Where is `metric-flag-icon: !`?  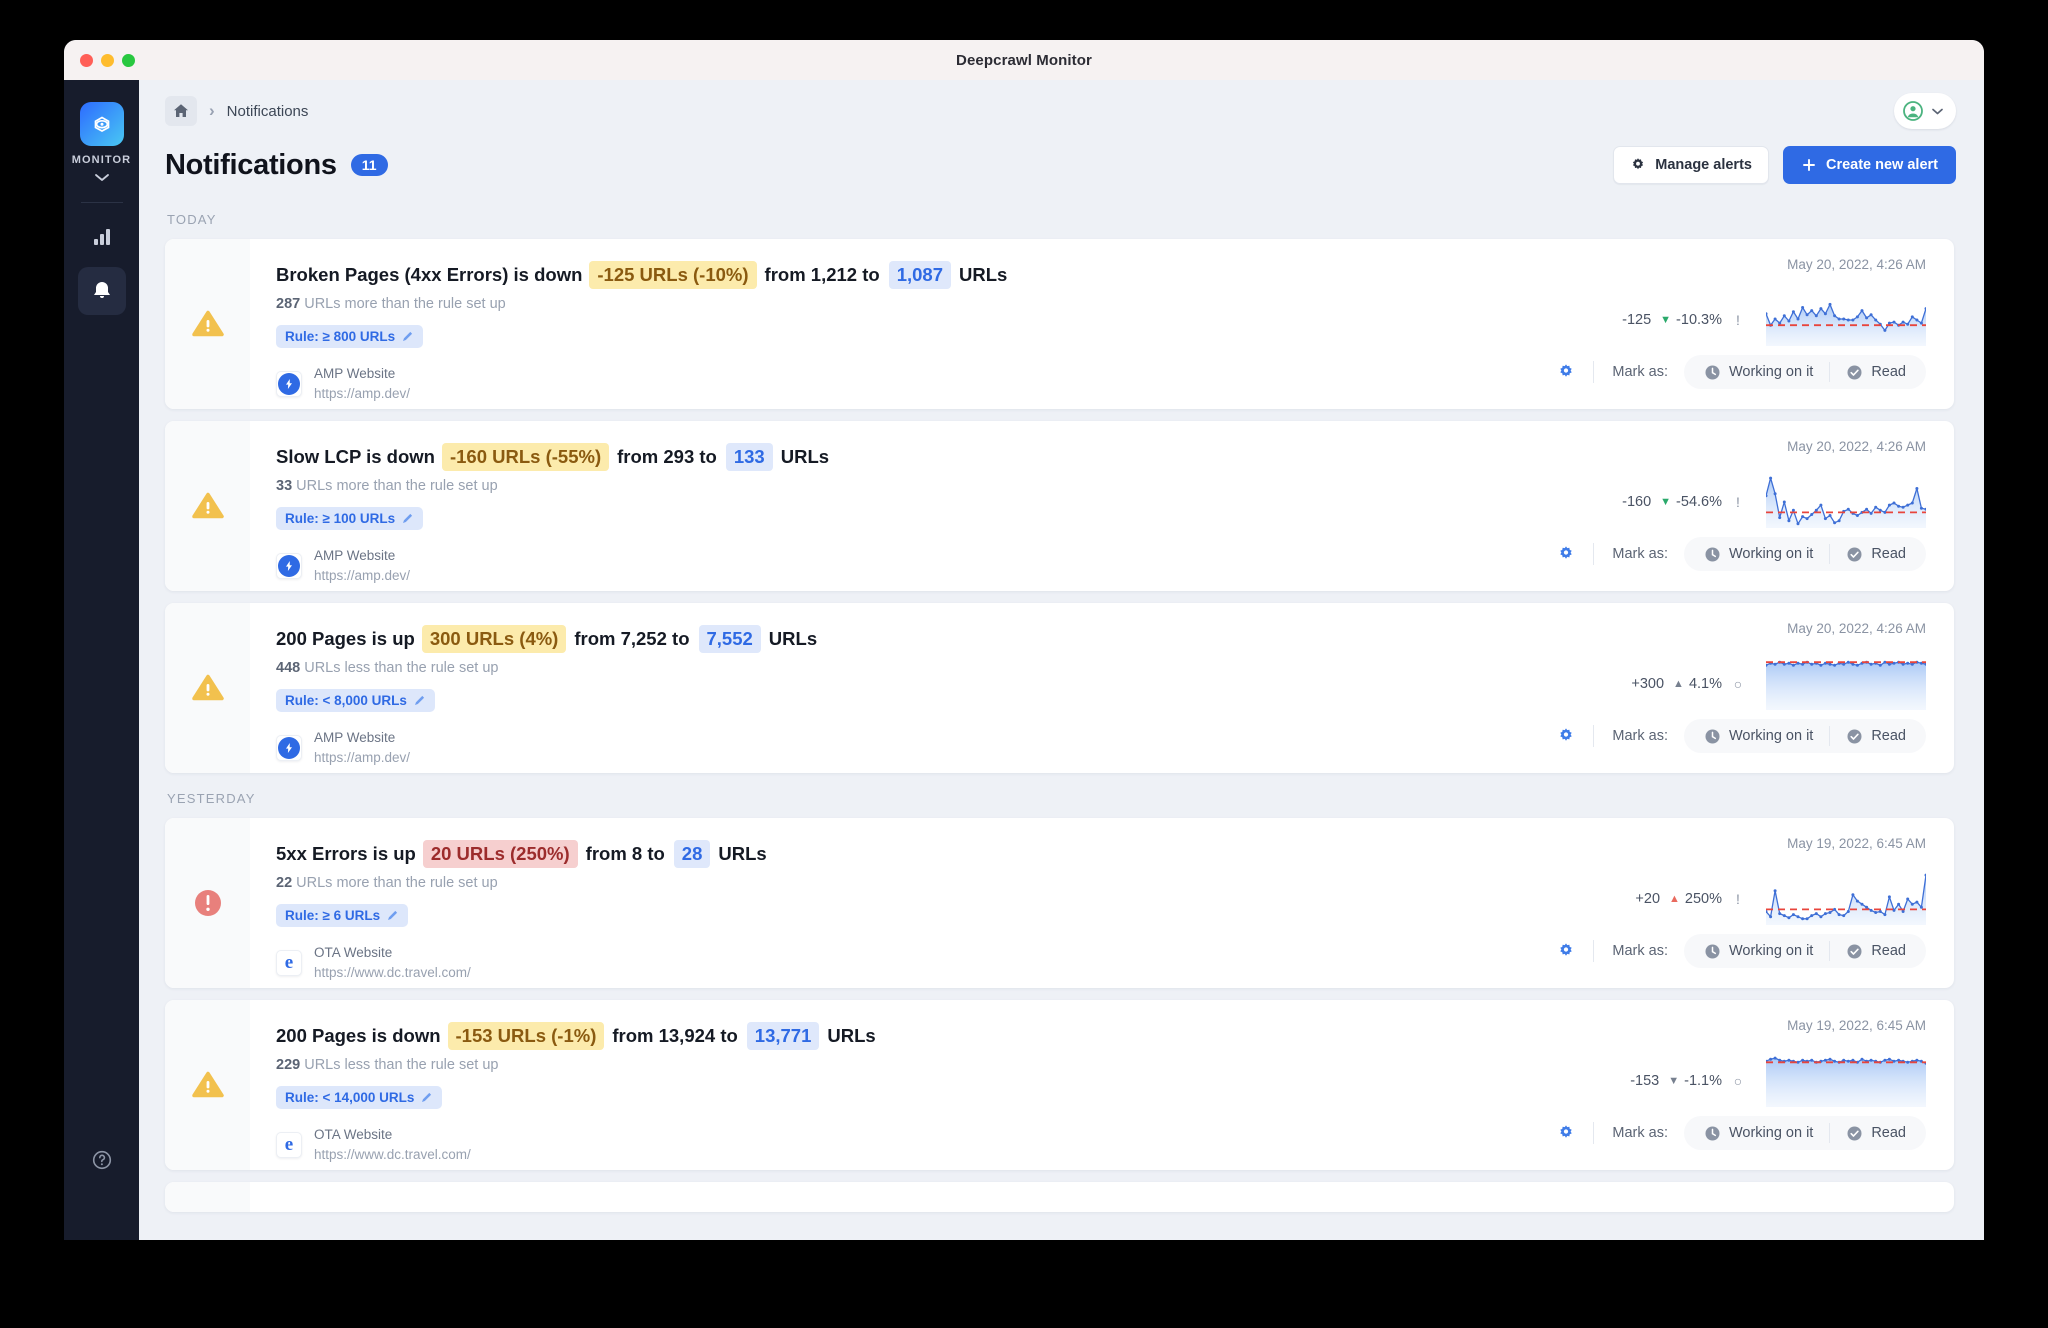
metric-flag-icon: ! is located at coordinates (1738, 320).